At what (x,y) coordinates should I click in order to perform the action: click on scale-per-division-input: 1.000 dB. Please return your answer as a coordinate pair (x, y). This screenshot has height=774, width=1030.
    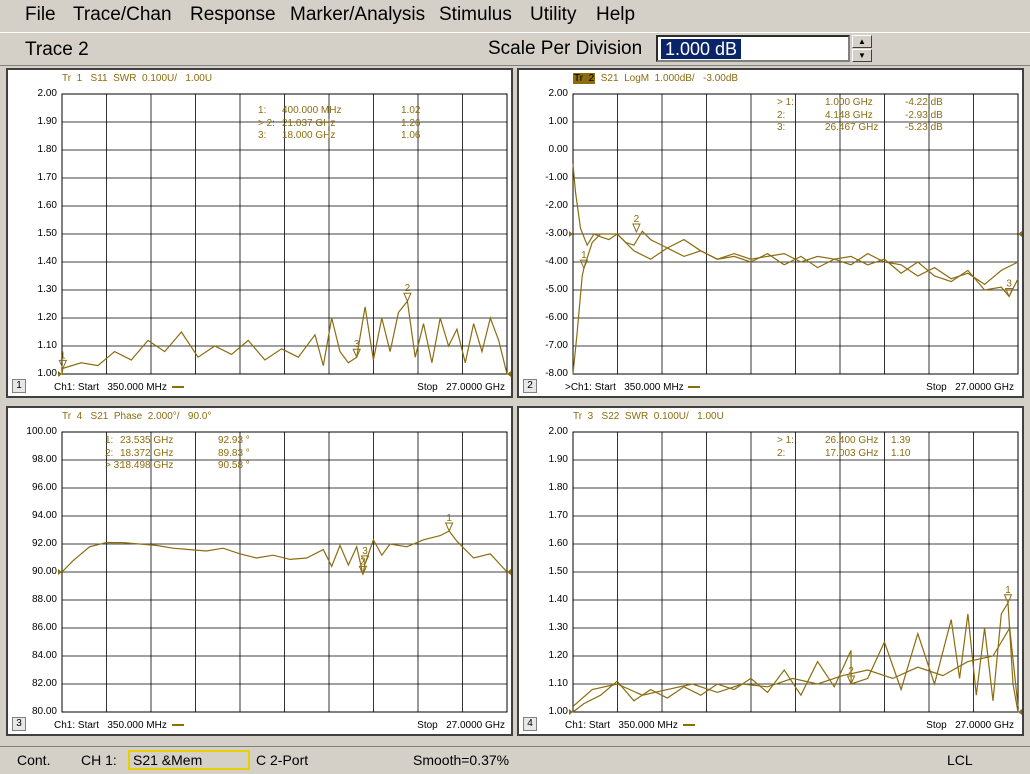
    Looking at the image, I should click on (753, 48).